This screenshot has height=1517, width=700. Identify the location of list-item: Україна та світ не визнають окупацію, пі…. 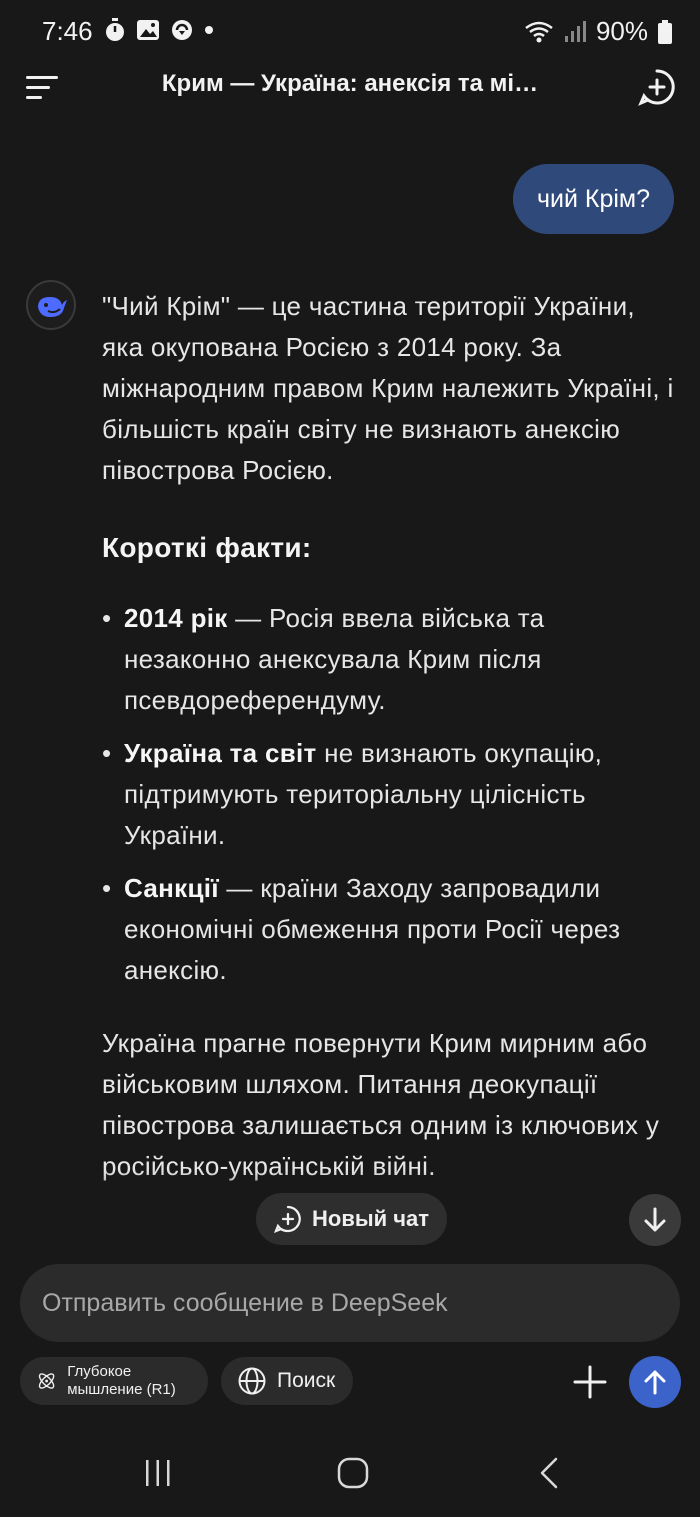
(389, 794).